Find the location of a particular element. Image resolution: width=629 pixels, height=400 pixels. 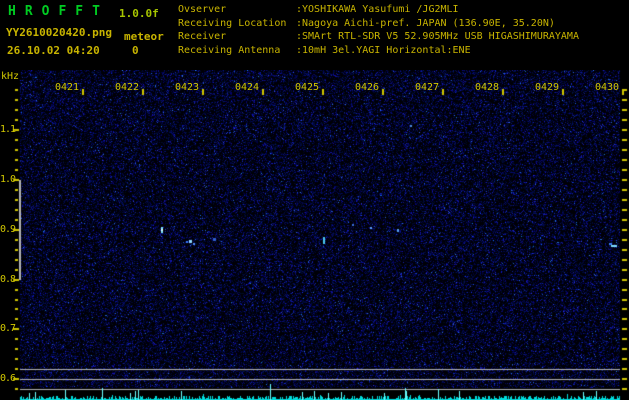

station-info-label: Ovserver is located at coordinates (202, 9).